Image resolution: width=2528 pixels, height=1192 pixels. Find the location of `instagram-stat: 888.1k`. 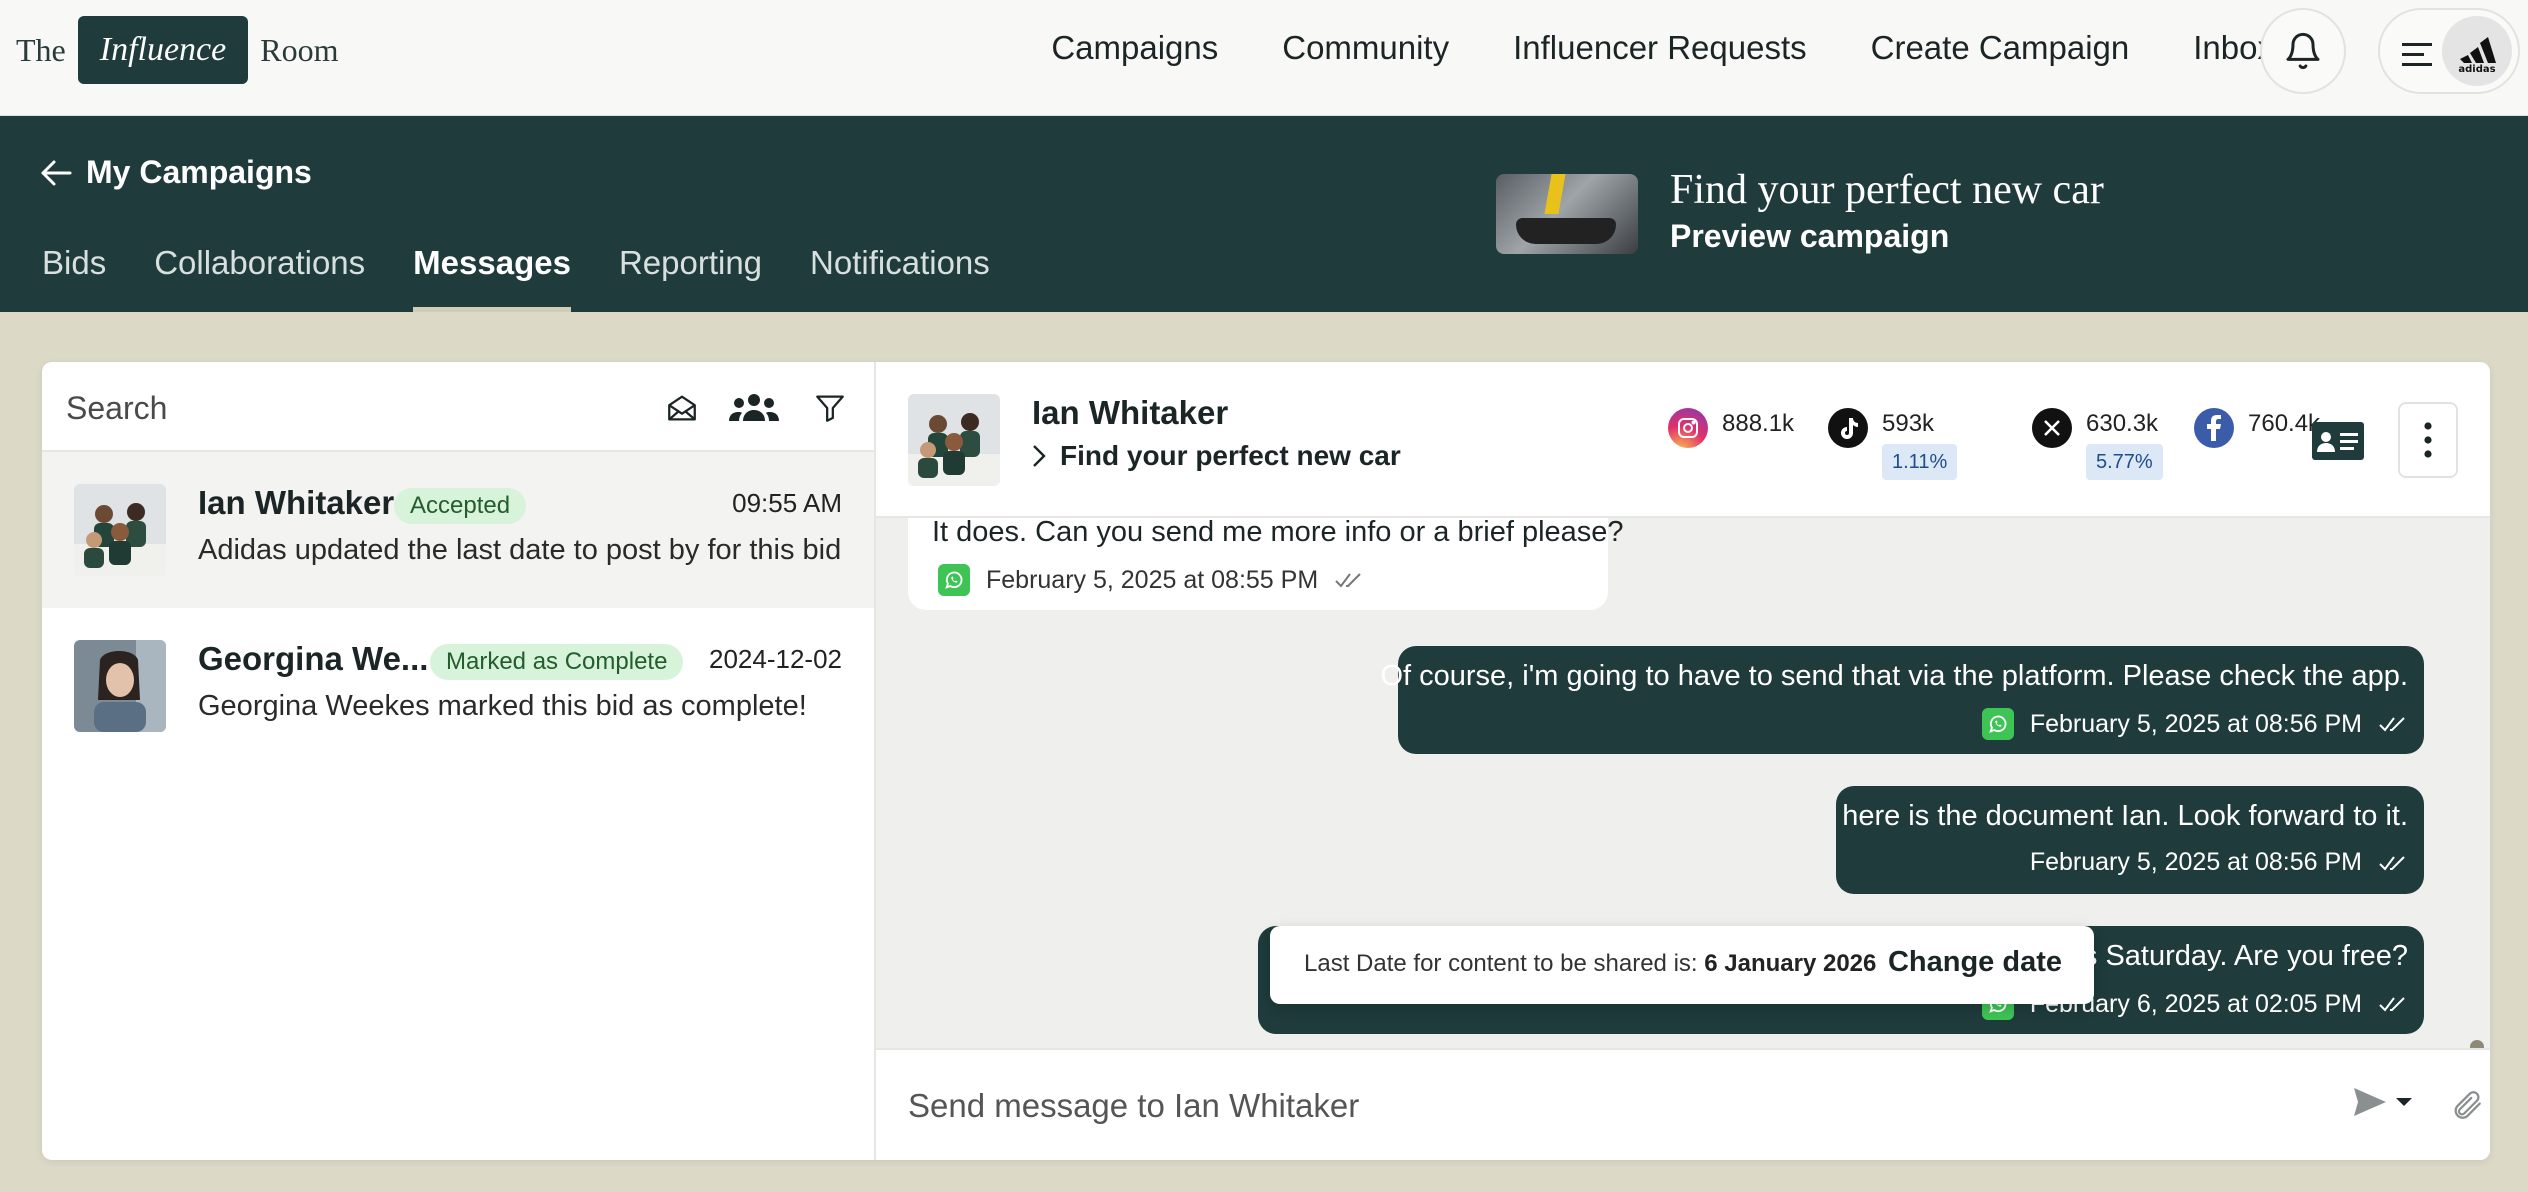

instagram-stat: 888.1k is located at coordinates (1731, 428).